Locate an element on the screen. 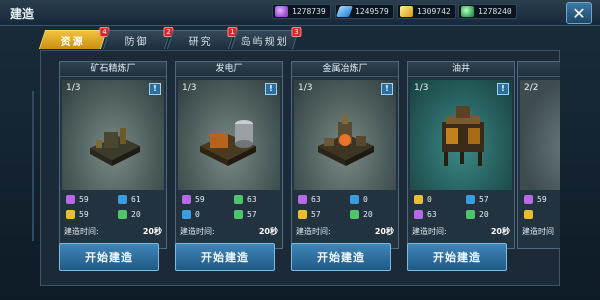  oil-well-building-icon is located at coordinates (463, 137).